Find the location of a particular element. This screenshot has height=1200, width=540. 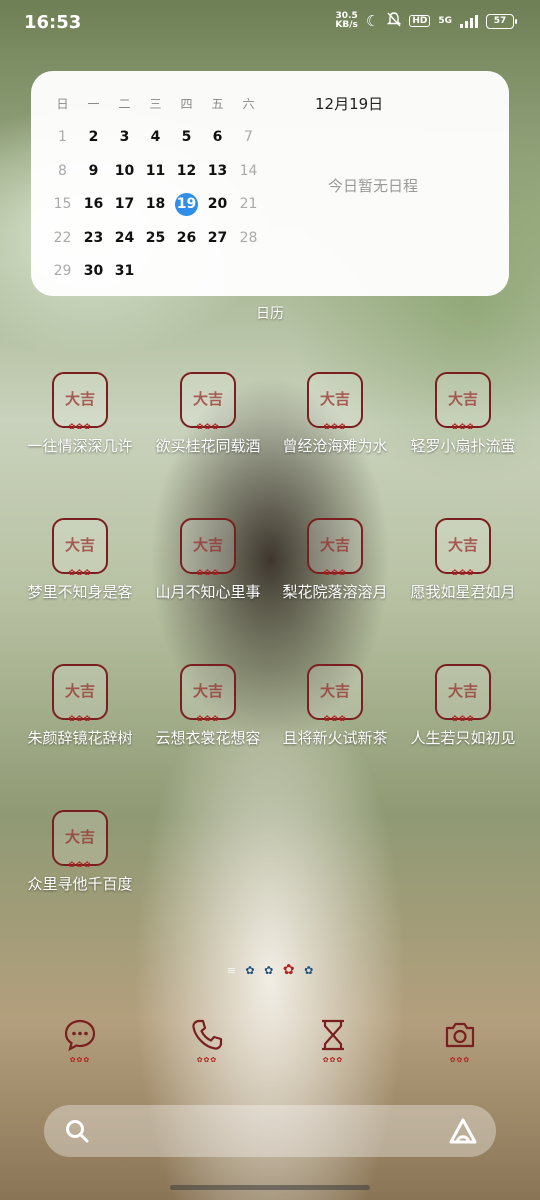

calendar-day: 3 is located at coordinates (124, 137).